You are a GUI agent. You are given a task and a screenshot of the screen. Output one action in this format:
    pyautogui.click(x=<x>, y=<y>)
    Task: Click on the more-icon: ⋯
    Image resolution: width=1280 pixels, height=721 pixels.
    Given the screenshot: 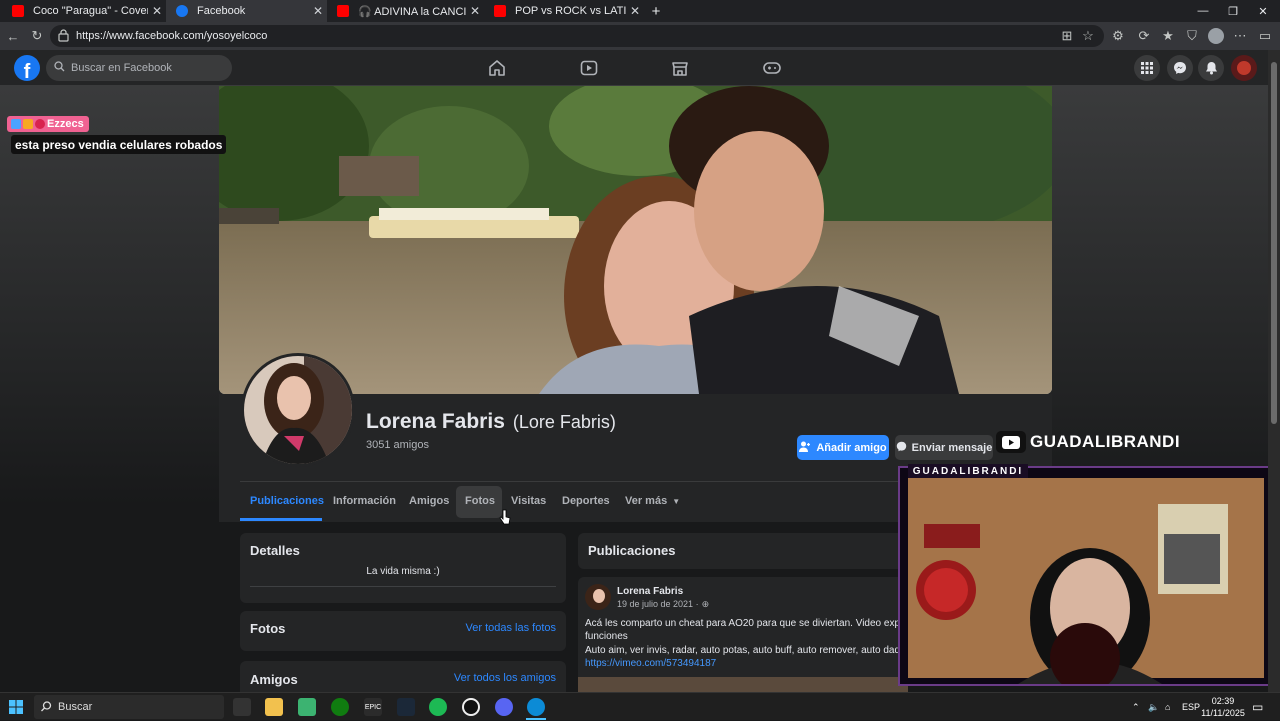 What is the action you would take?
    pyautogui.click(x=1240, y=36)
    